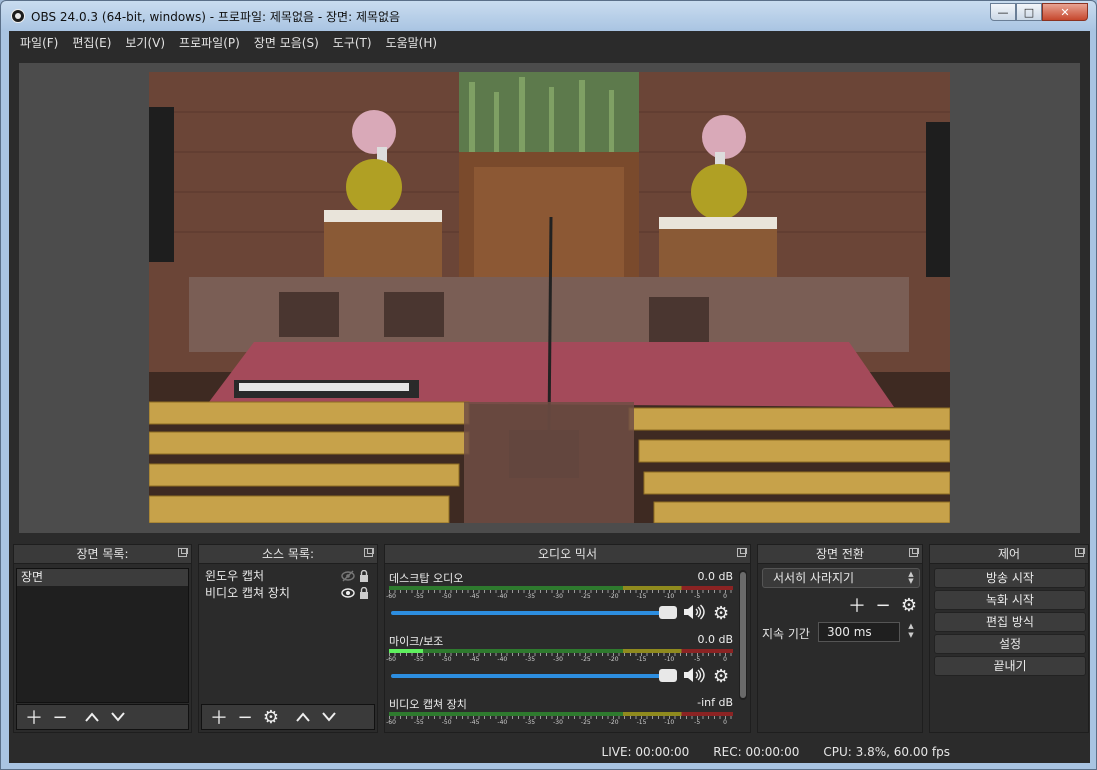 This screenshot has width=1097, height=770. What do you see at coordinates (567, 554) in the screenshot?
I see `mixer-dock-title: 오디오 믹서` at bounding box center [567, 554].